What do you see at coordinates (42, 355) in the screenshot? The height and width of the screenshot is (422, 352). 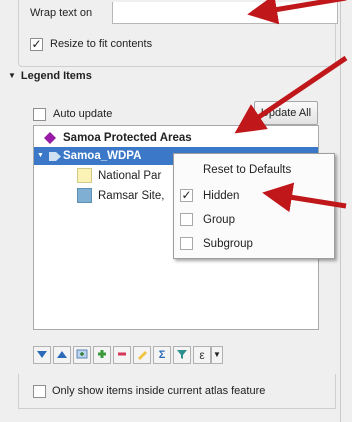 I see `move-down-icon` at bounding box center [42, 355].